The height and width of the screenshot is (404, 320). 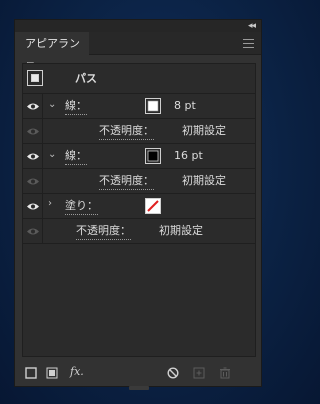 What do you see at coordinates (248, 43) in the screenshot?
I see `panel-menu-icon` at bounding box center [248, 43].